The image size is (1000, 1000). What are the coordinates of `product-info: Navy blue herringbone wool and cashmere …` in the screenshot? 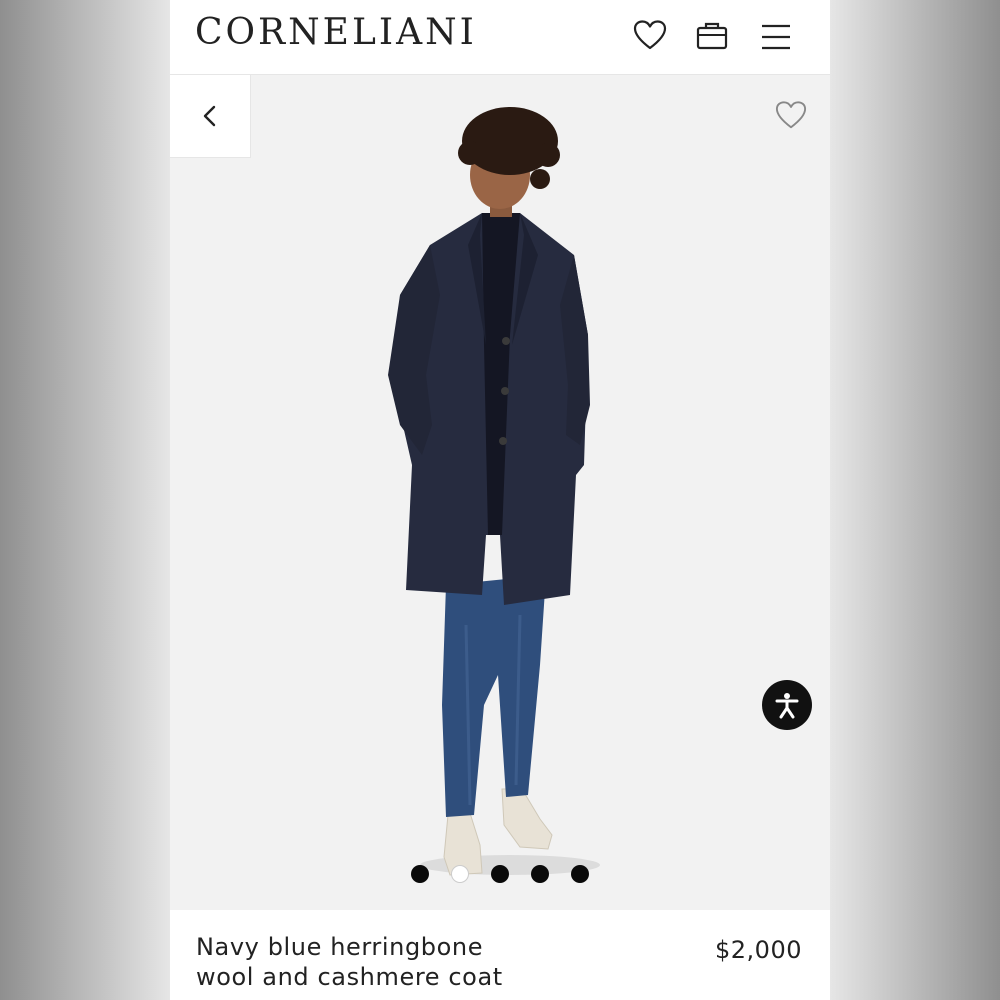 It's located at (500, 955).